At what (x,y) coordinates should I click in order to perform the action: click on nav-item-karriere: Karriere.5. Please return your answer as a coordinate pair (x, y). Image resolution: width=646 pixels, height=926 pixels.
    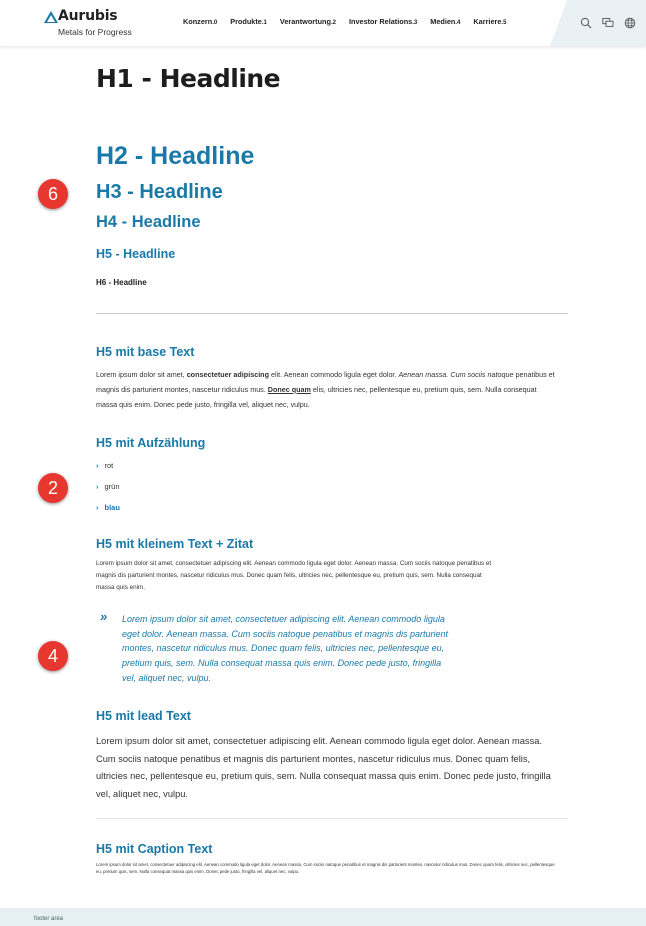
    Looking at the image, I should click on (489, 21).